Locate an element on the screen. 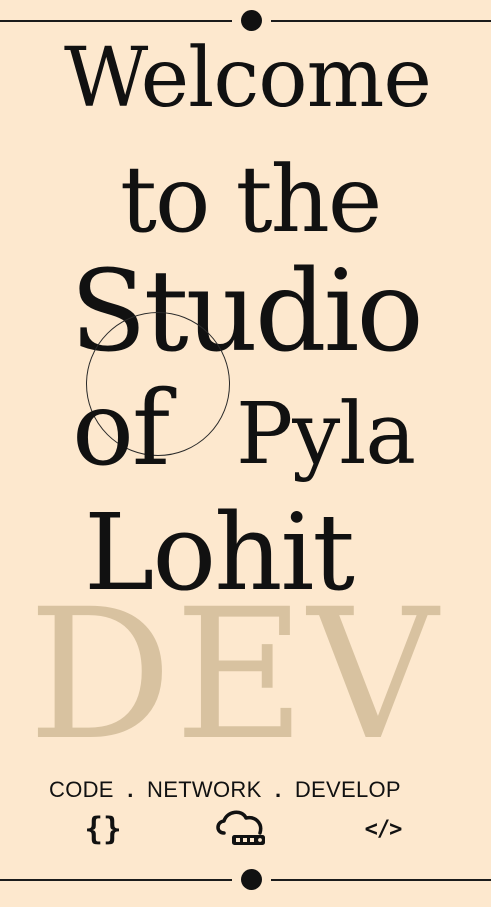  code-tag-icon: </> is located at coordinates (383, 829).